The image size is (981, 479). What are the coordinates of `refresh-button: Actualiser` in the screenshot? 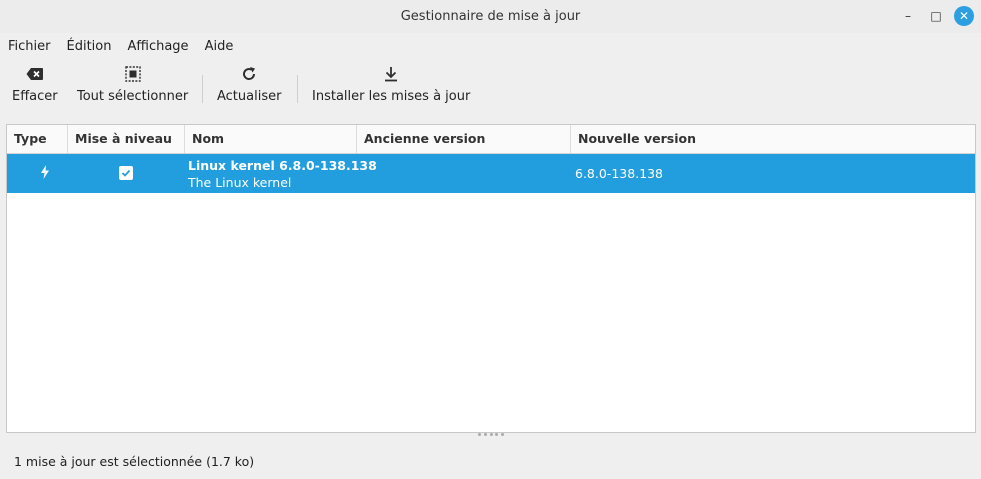 It's located at (249, 87).